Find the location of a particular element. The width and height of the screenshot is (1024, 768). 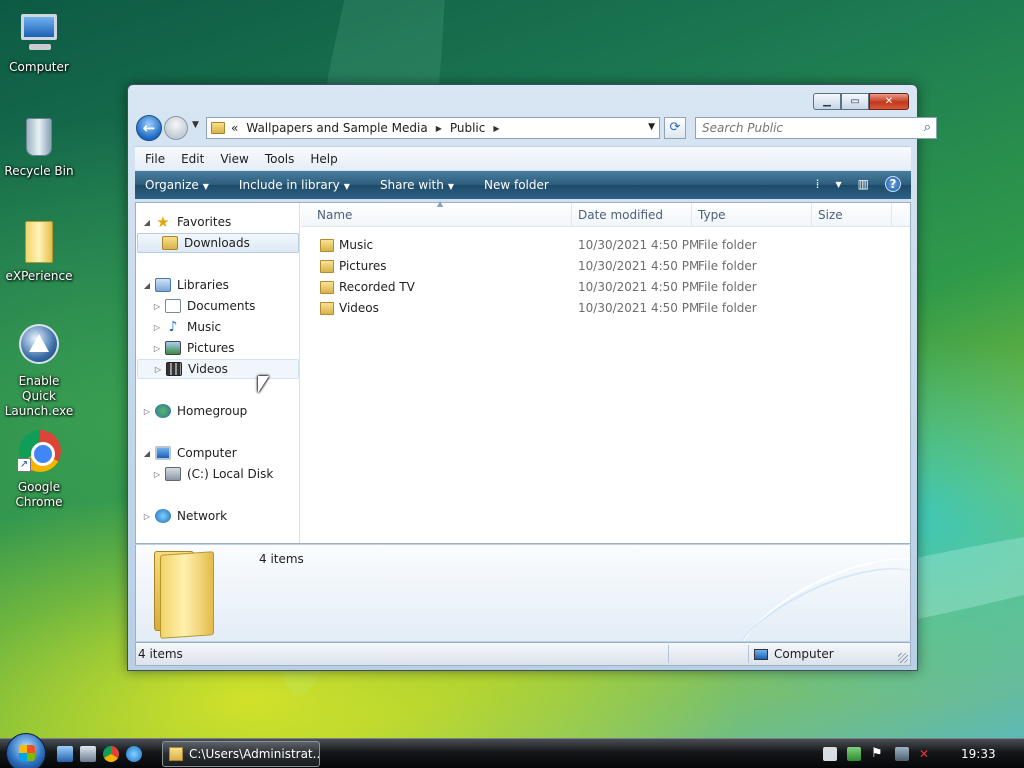

desktop-icon-google-chrome: ↗ Google Chrome is located at coordinates (39, 469).